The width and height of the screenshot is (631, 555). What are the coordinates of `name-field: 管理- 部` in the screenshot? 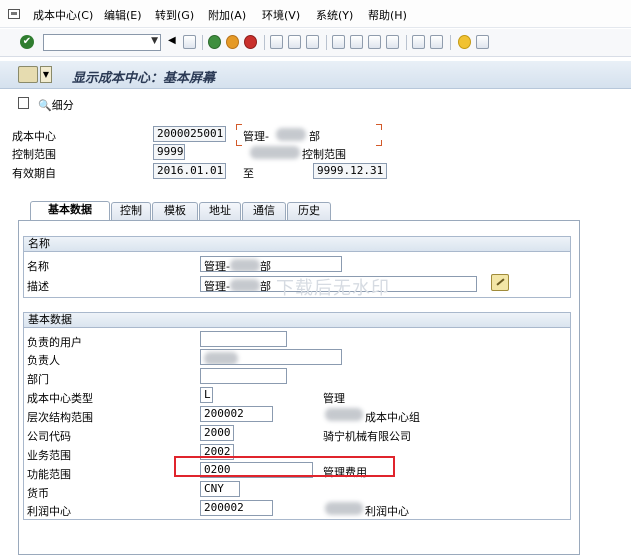 It's located at (271, 264).